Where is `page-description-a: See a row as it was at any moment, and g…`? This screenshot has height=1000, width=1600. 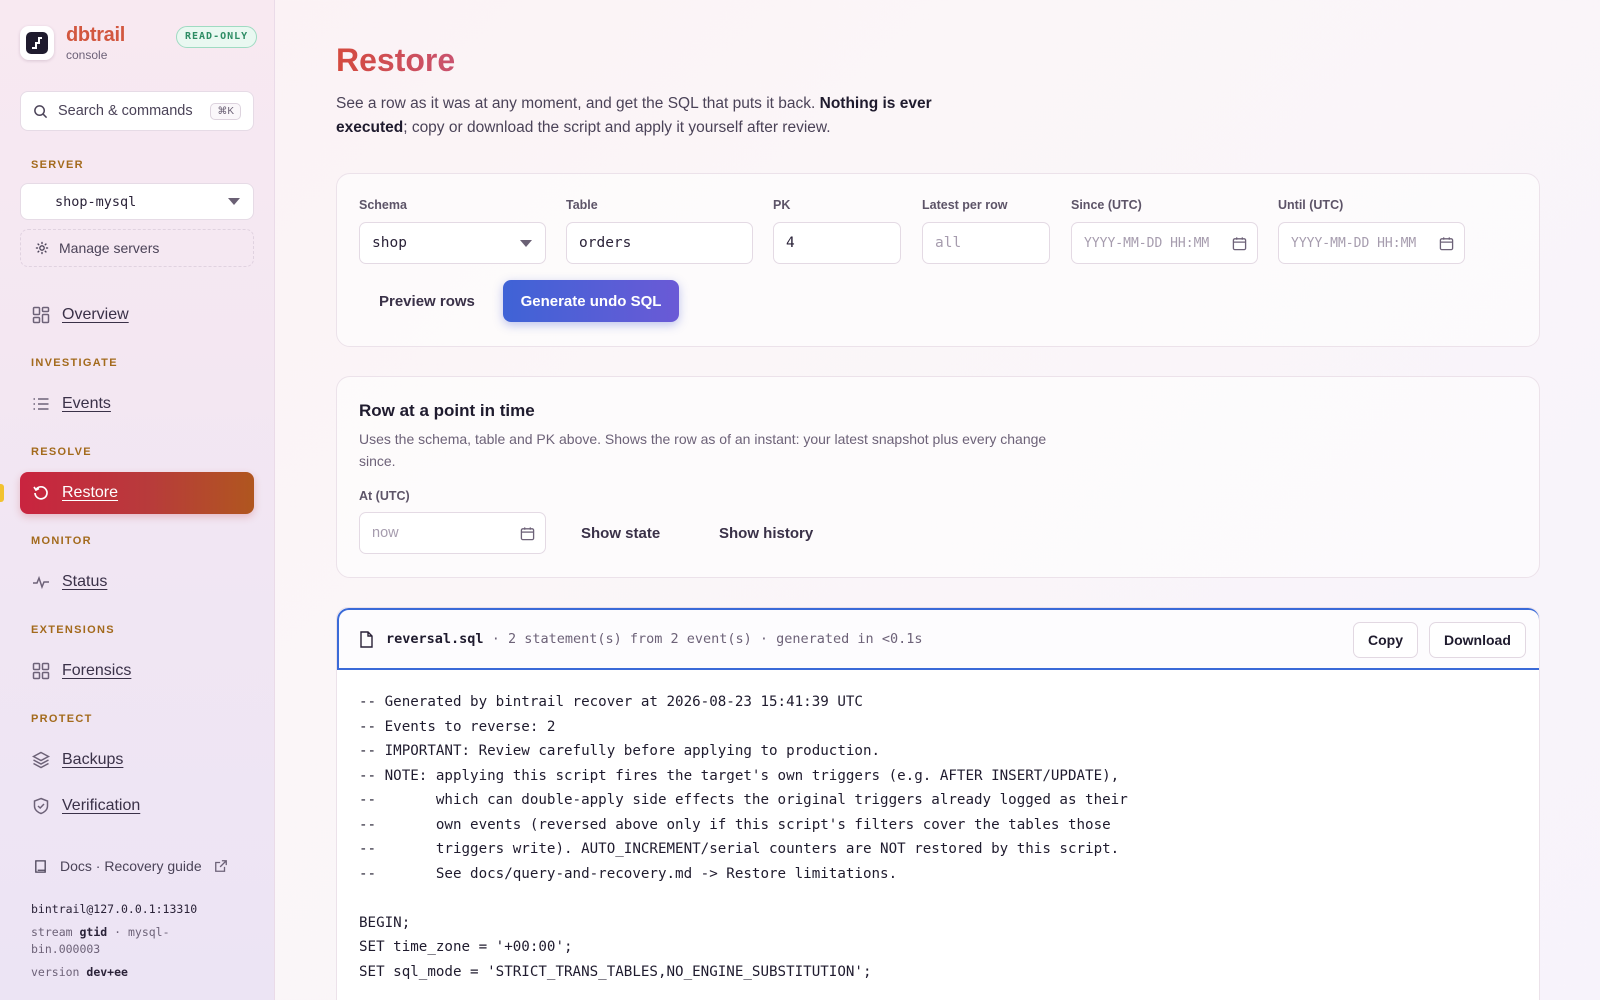 page-description-a: See a row as it was at any moment, and g… is located at coordinates (576, 103).